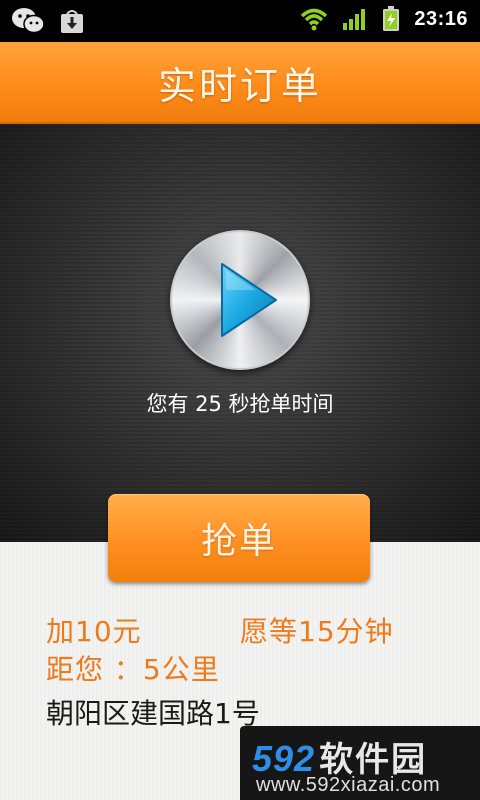 This screenshot has height=800, width=480. I want to click on signal-icon, so click(355, 19).